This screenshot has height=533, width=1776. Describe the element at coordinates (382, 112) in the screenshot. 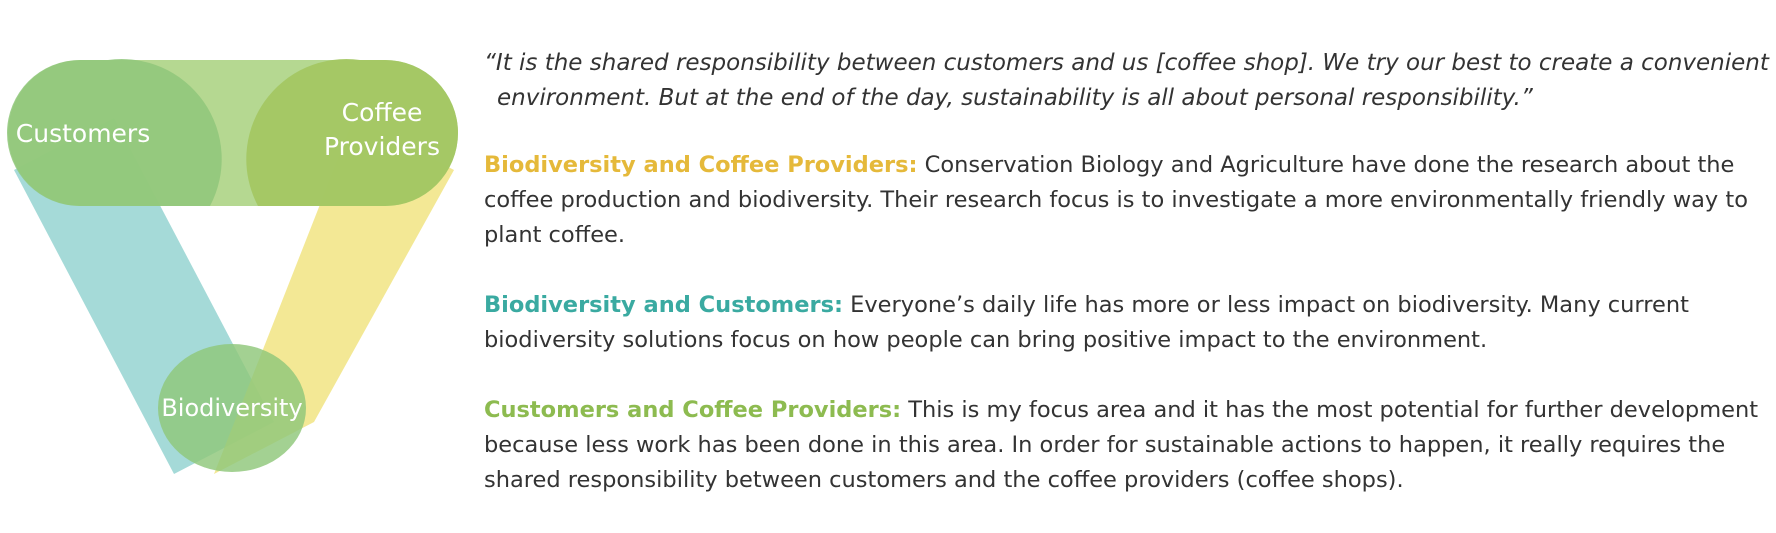

I see `coffee-providers-label-line1: Coffee` at that location.